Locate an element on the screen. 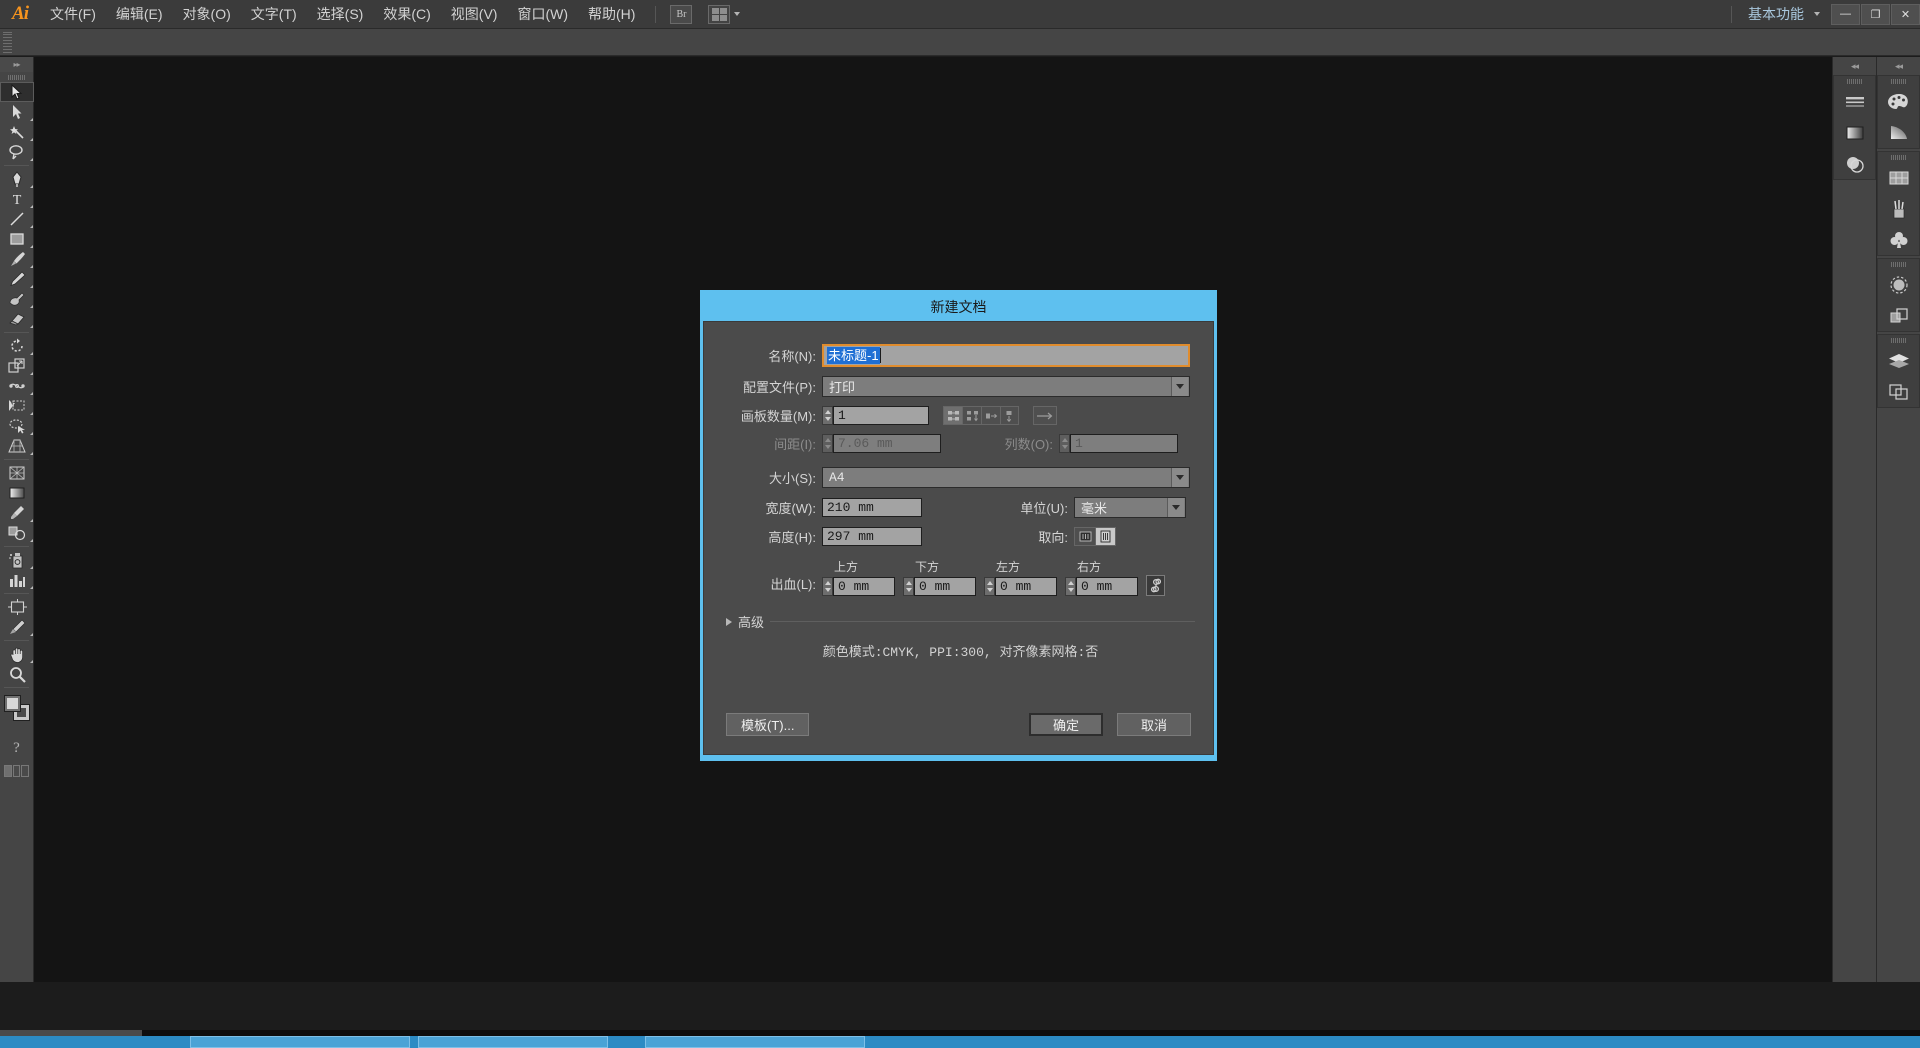 The width and height of the screenshot is (1920, 1048). arrange-documents-icon is located at coordinates (719, 14).